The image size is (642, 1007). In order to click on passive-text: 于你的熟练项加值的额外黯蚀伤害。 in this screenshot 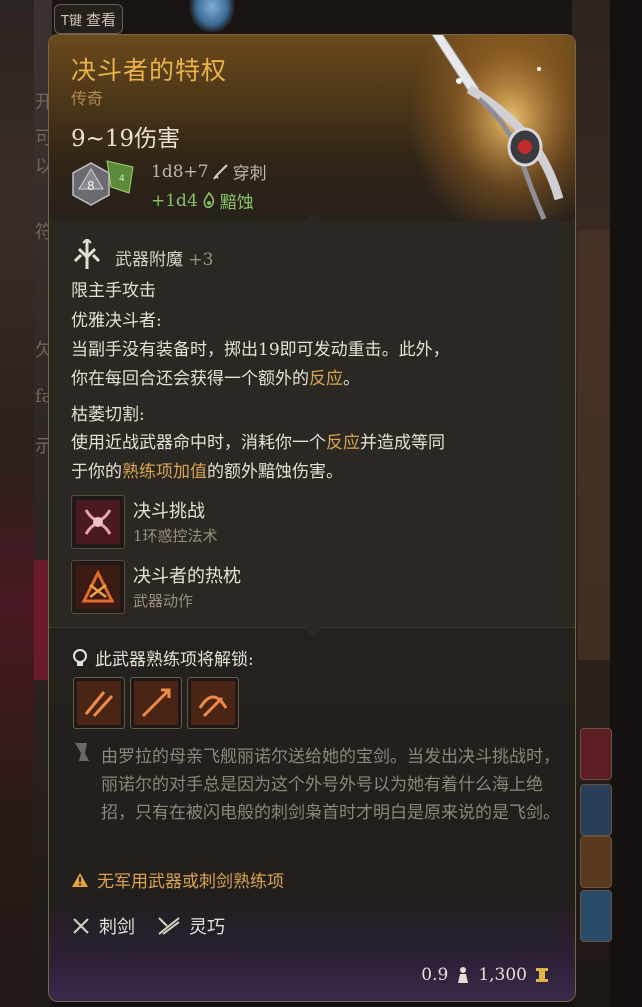, I will do `click(207, 472)`.